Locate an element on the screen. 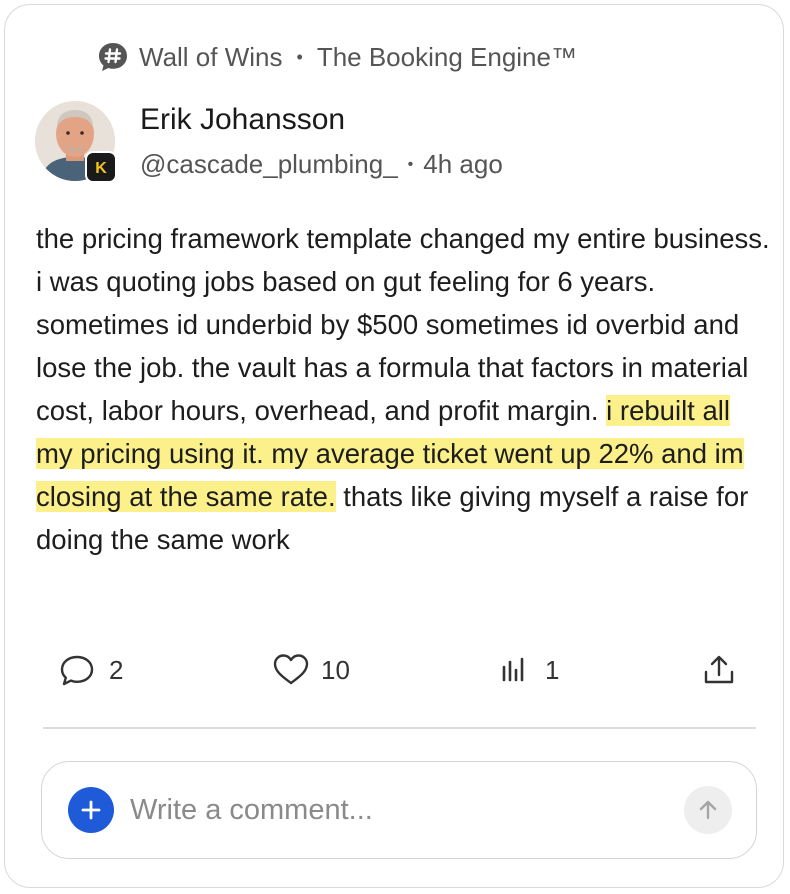  hashtag-icon is located at coordinates (113, 57).